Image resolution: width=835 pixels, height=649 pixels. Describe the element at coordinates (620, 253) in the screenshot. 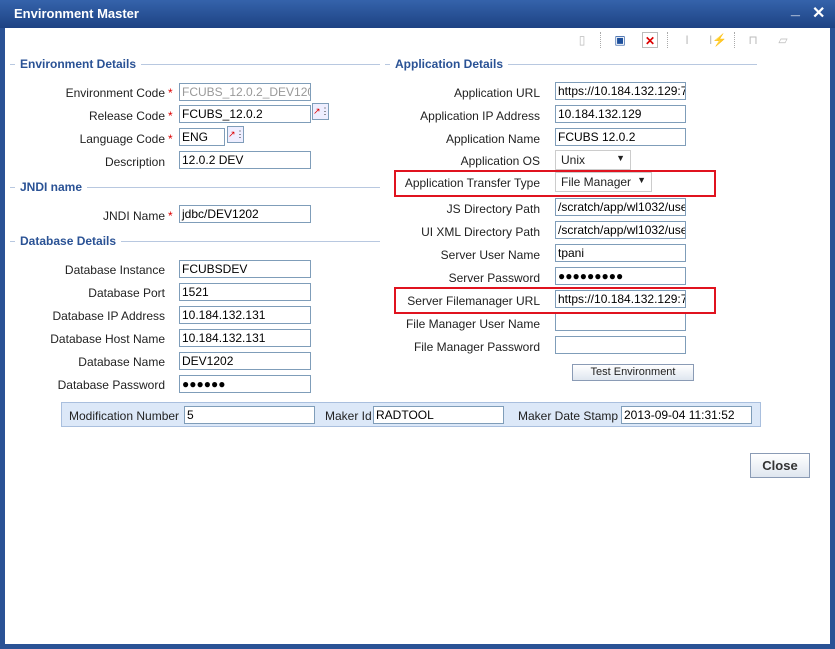

I see `user-field: tpani` at that location.